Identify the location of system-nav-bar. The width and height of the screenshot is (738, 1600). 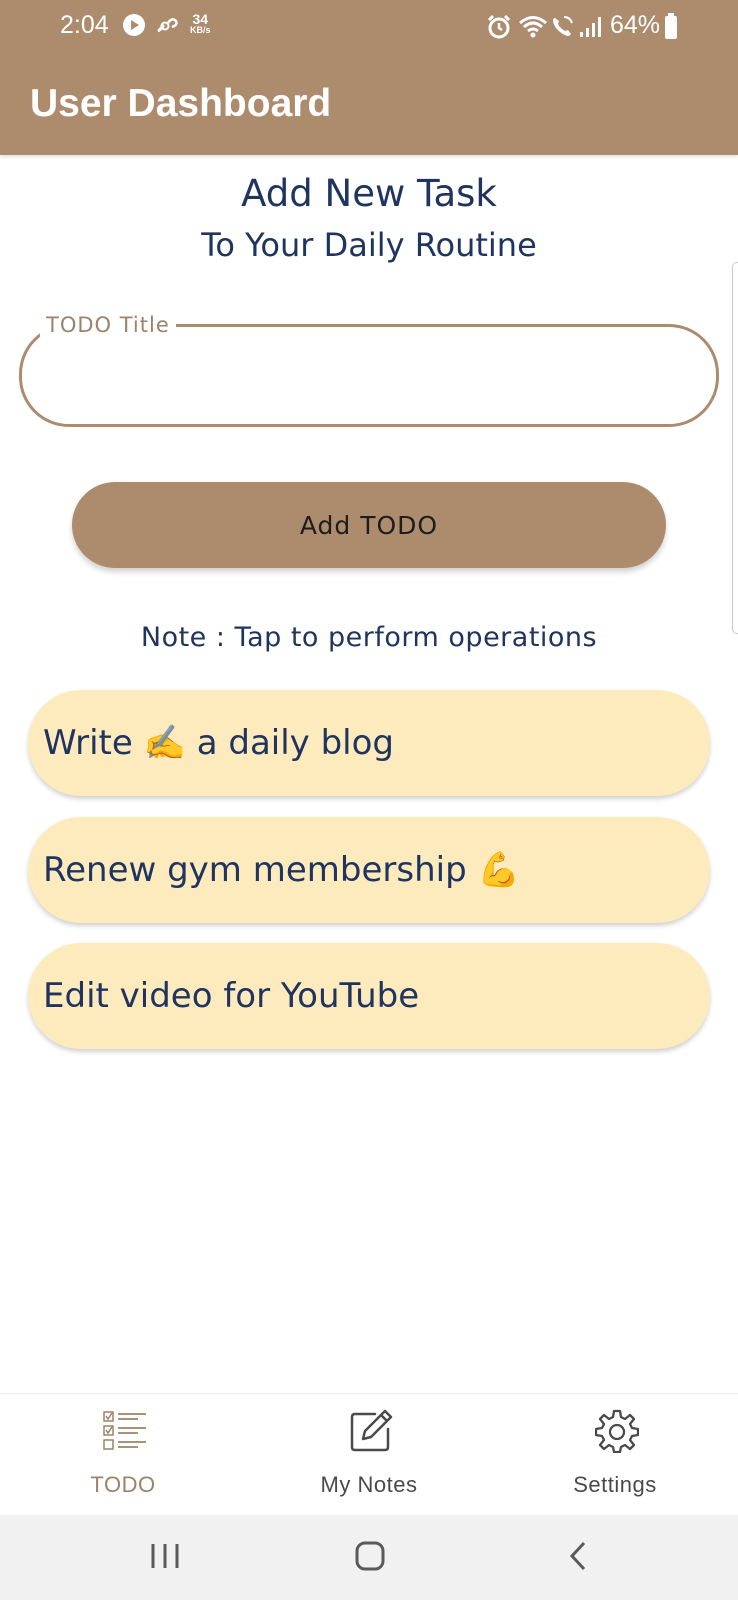
(369, 1557).